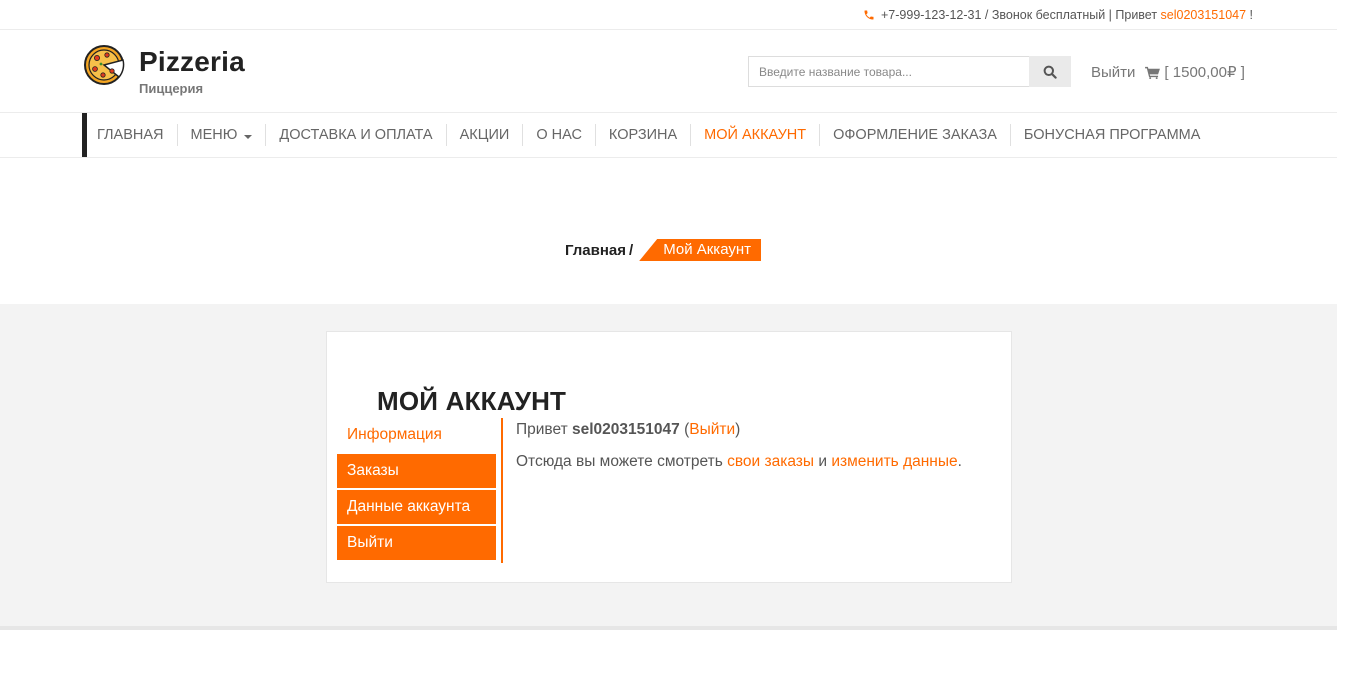 The image size is (1354, 677). Describe the element at coordinates (472, 401) in the screenshot. I see `page-title: МОЙ АККАУНТ` at that location.